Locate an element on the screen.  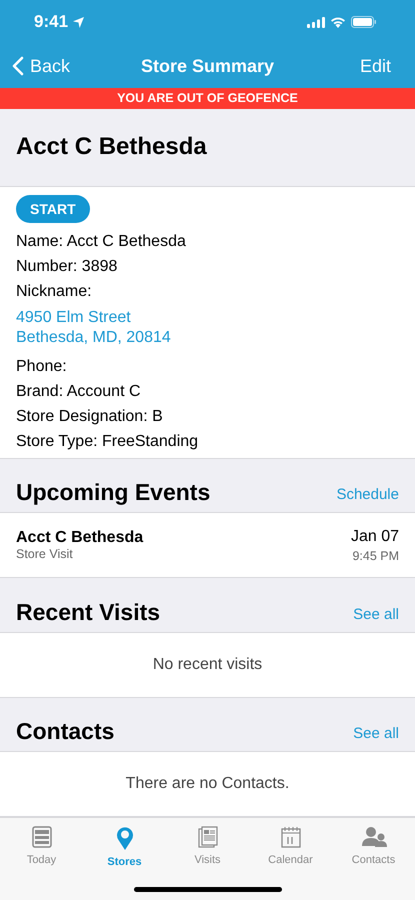
tab-item: Today is located at coordinates (41, 847).